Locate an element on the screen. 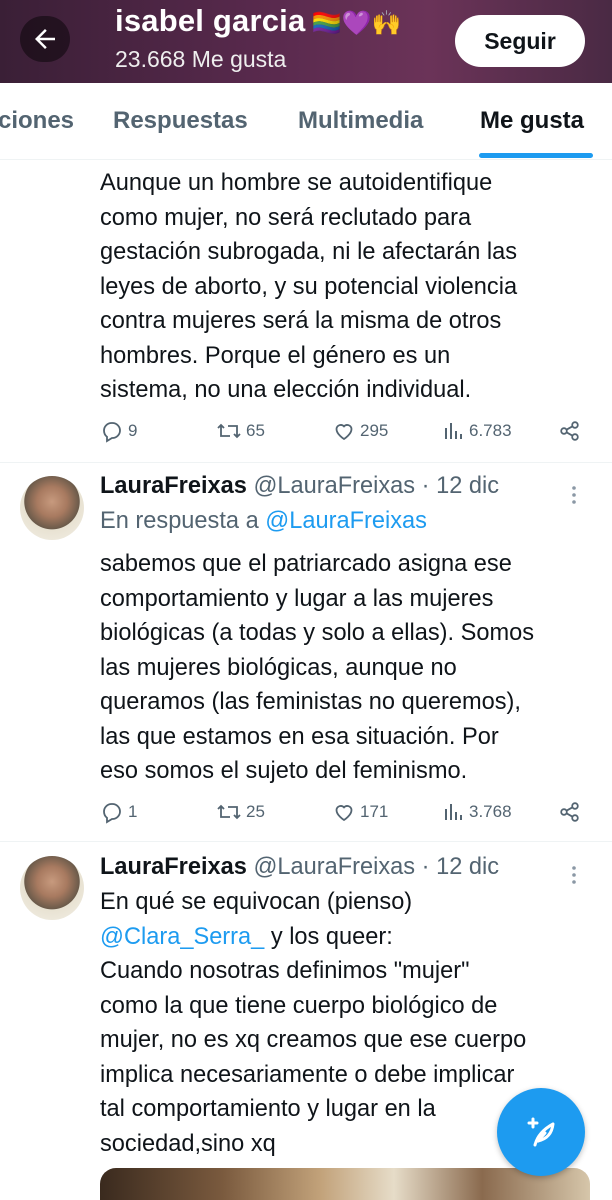 The width and height of the screenshot is (612, 1200). mention-suffix: y los queer: is located at coordinates (328, 936).